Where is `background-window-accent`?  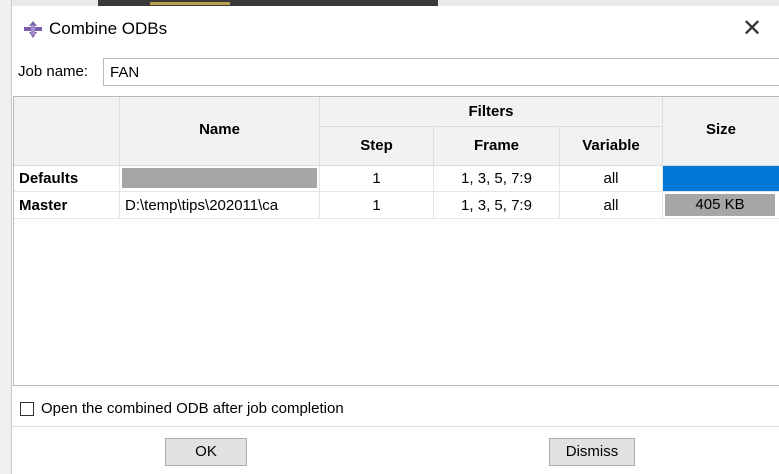 background-window-accent is located at coordinates (190, 3).